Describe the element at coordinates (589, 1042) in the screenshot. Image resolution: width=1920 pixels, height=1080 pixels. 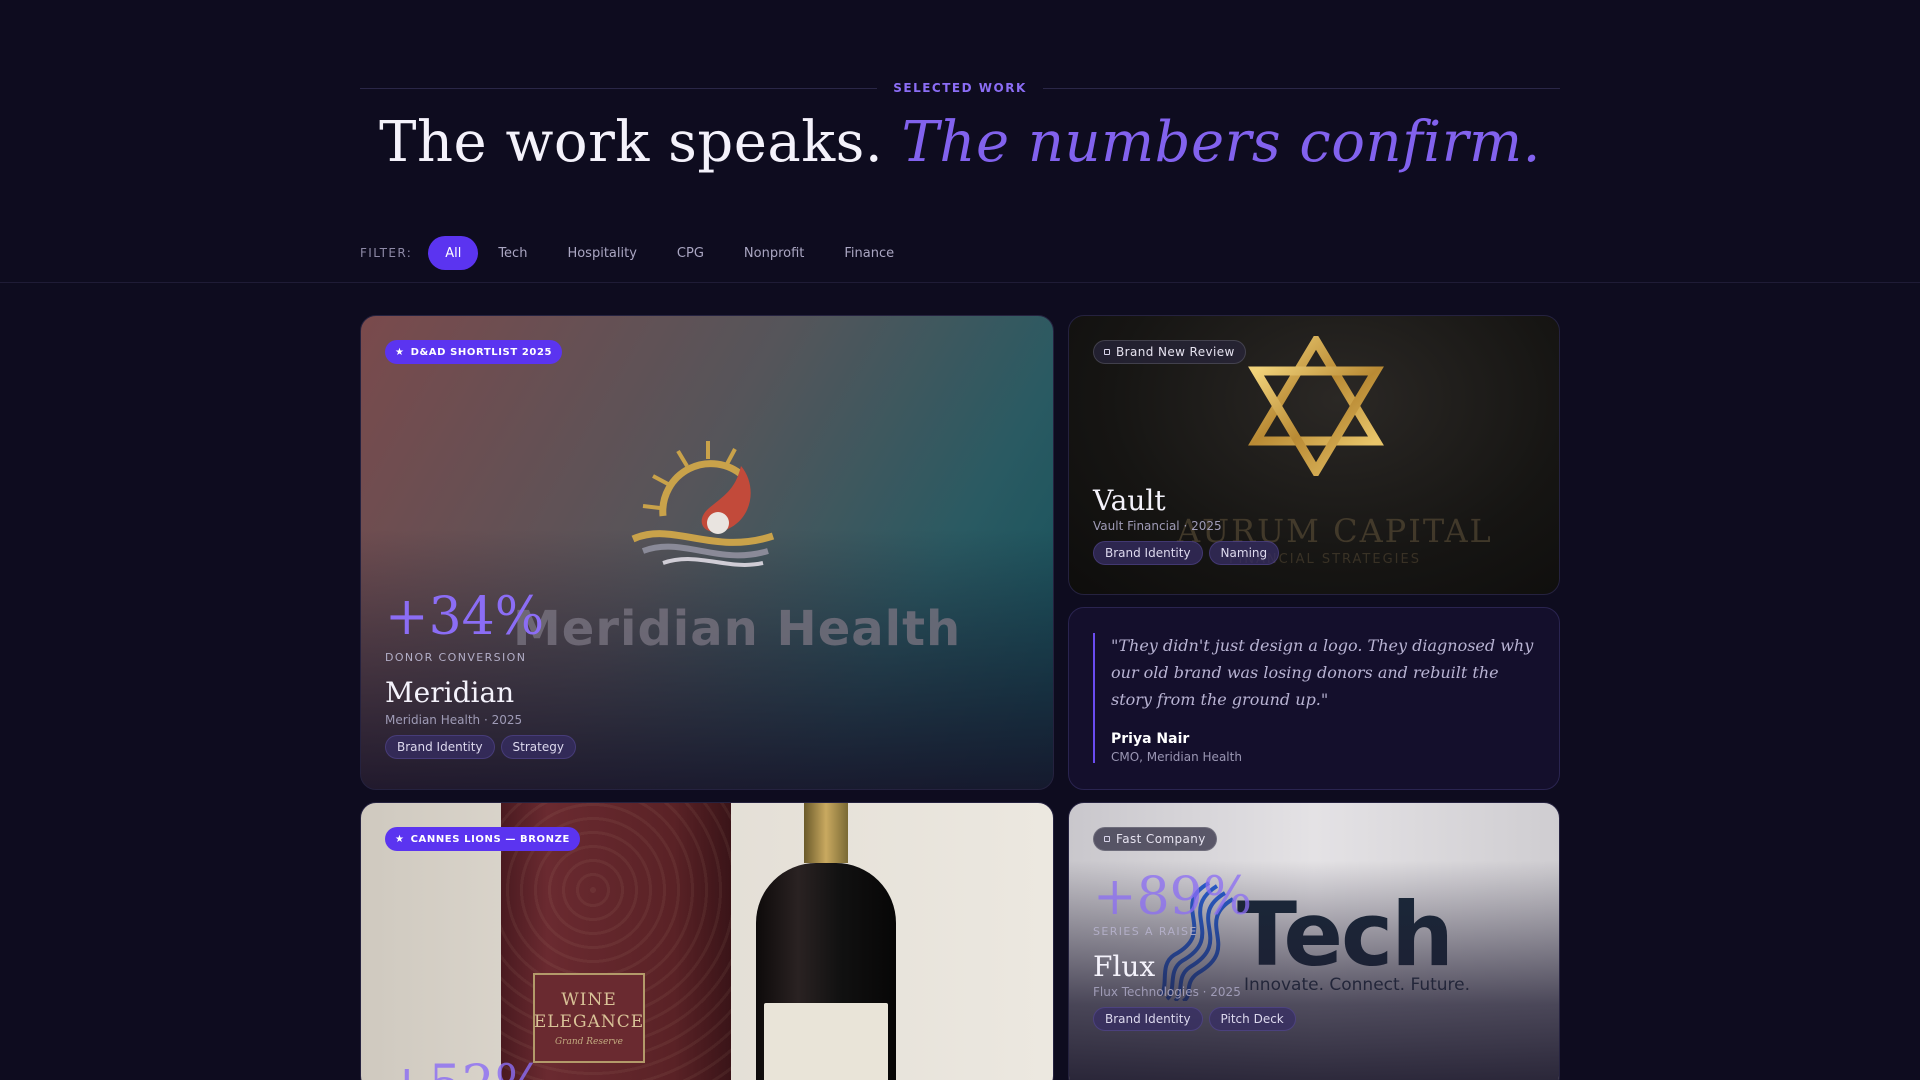
I see `wine-label-line3: Grand Reserve` at that location.